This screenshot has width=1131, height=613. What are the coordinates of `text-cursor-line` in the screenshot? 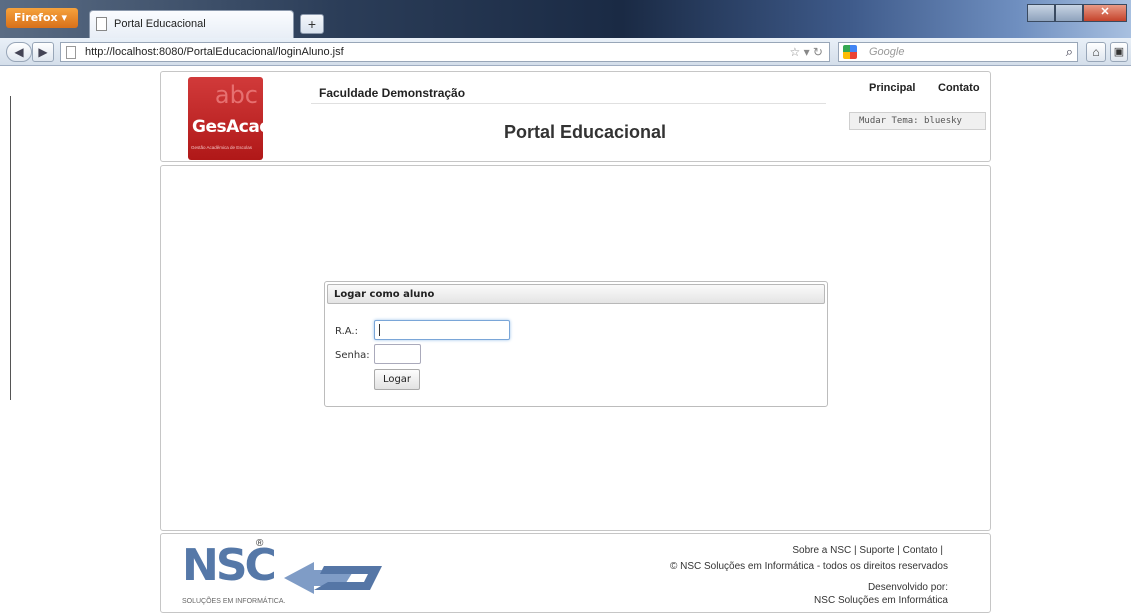 It's located at (10, 248).